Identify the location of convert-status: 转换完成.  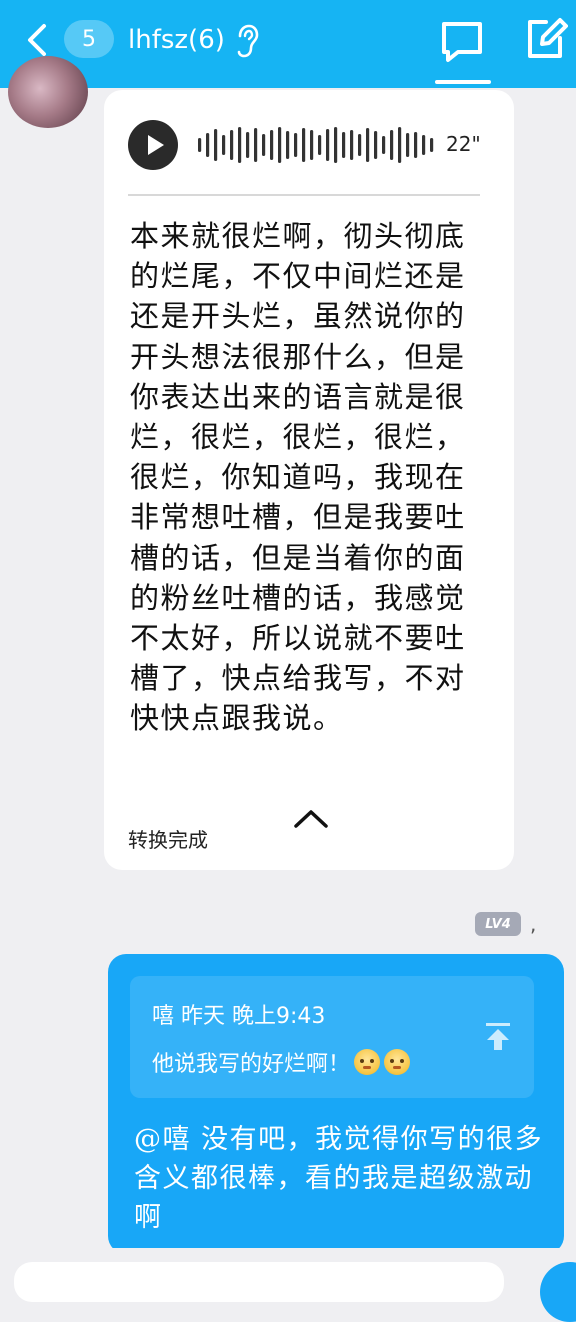
(168, 840).